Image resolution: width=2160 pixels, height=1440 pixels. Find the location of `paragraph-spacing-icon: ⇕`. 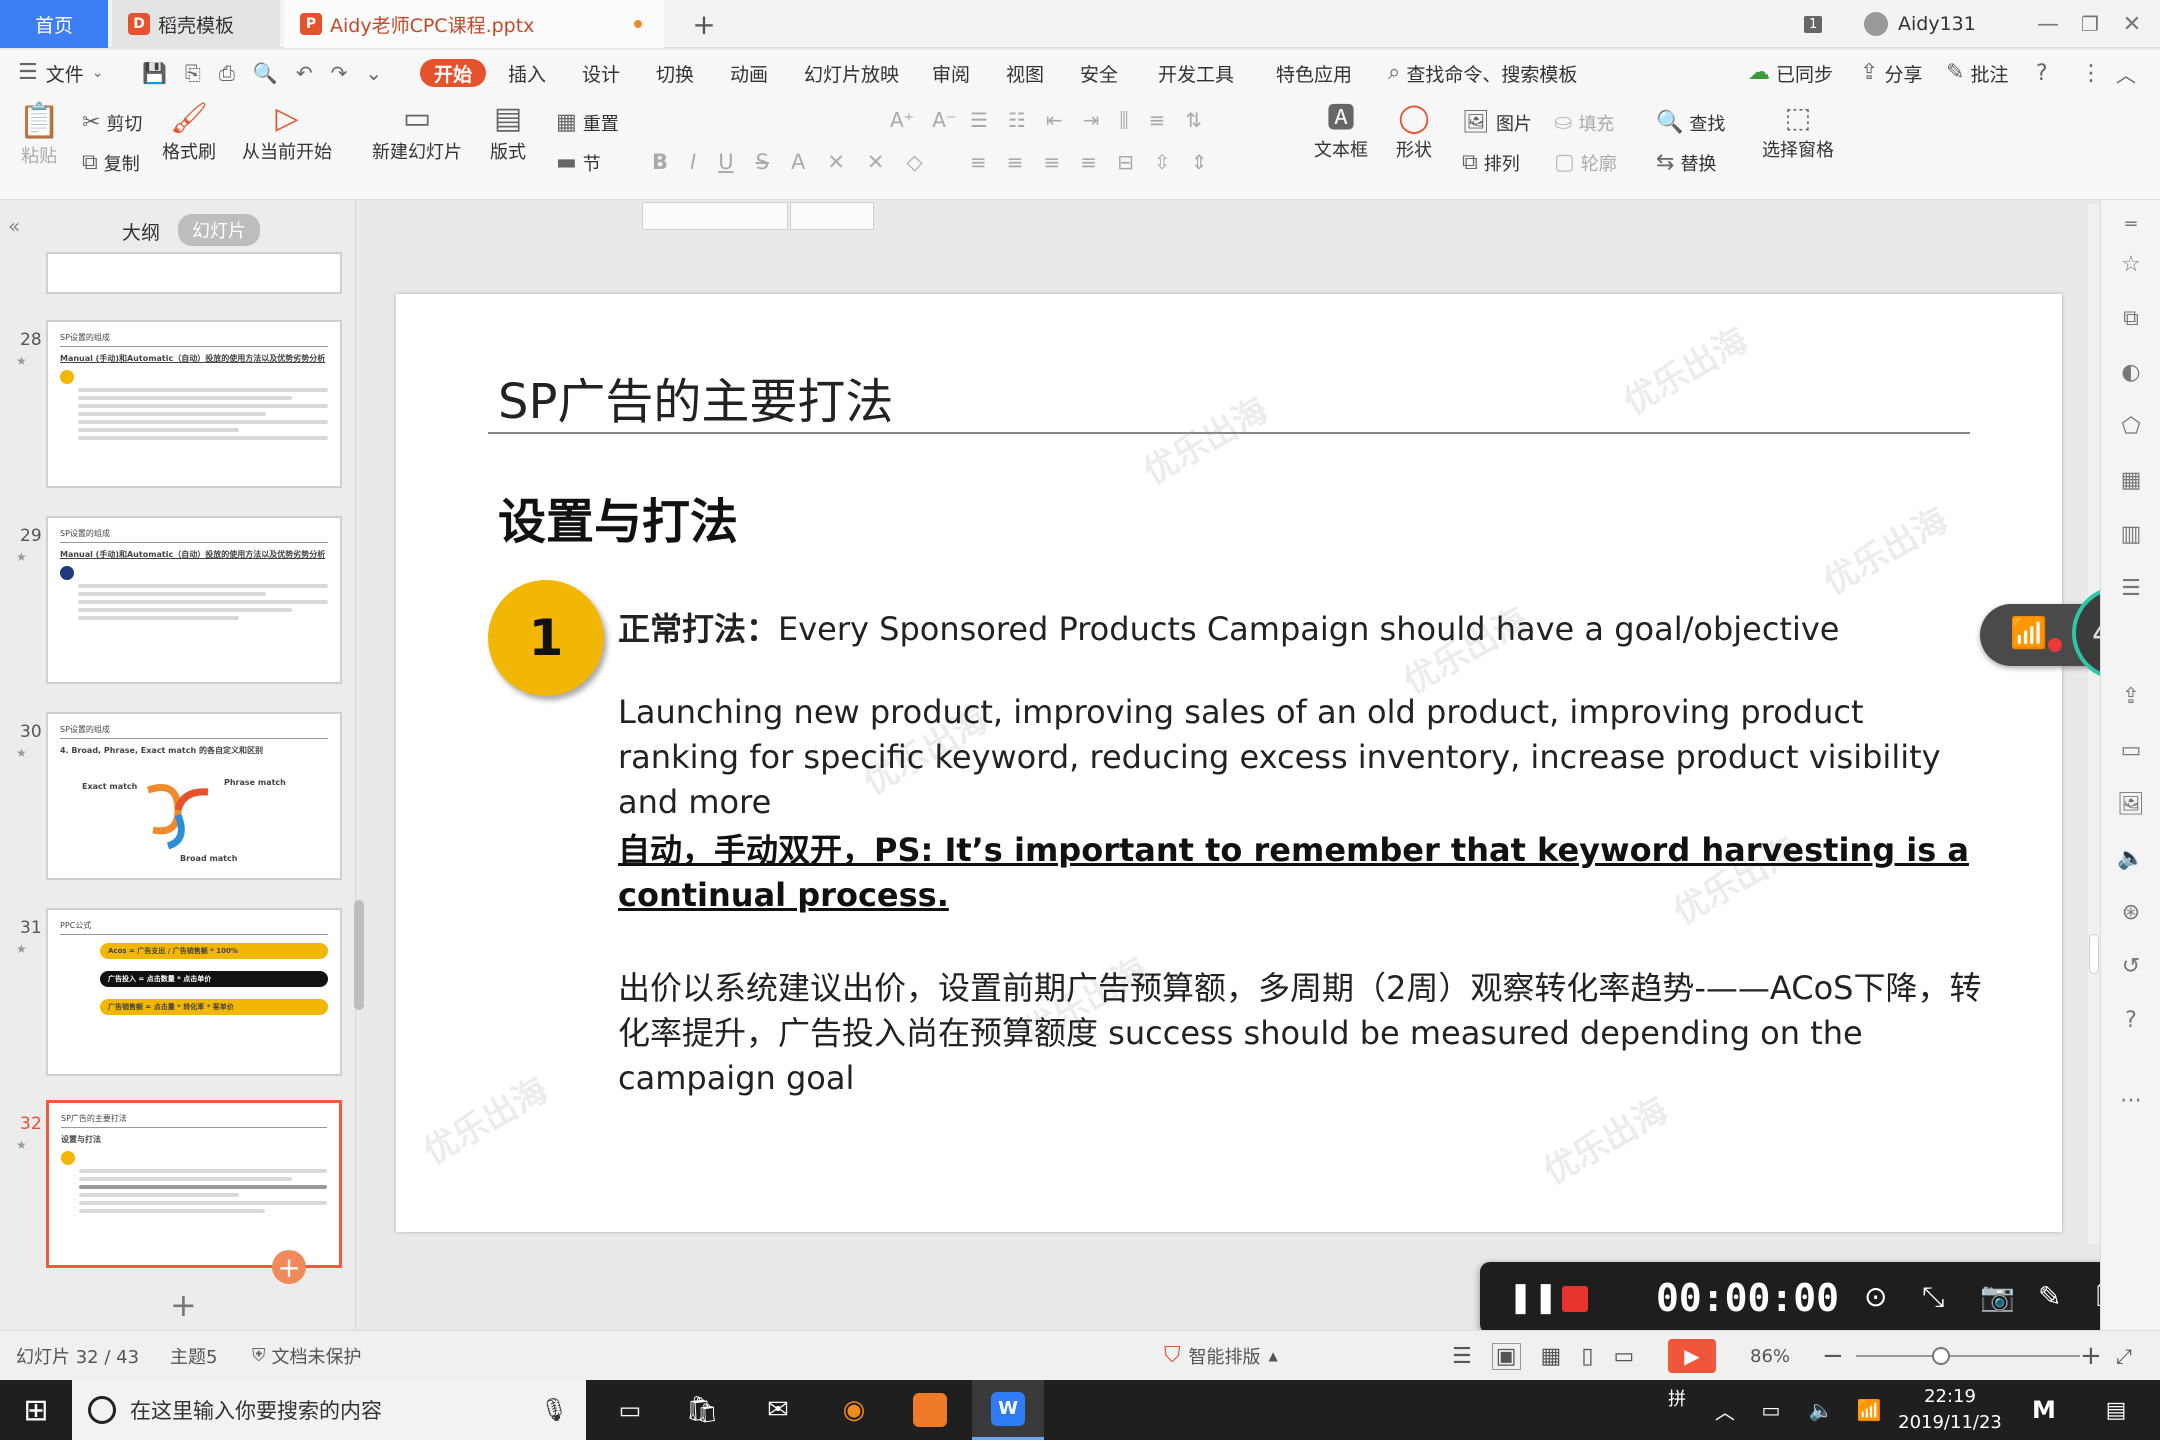

paragraph-spacing-icon: ⇕ is located at coordinates (1199, 162).